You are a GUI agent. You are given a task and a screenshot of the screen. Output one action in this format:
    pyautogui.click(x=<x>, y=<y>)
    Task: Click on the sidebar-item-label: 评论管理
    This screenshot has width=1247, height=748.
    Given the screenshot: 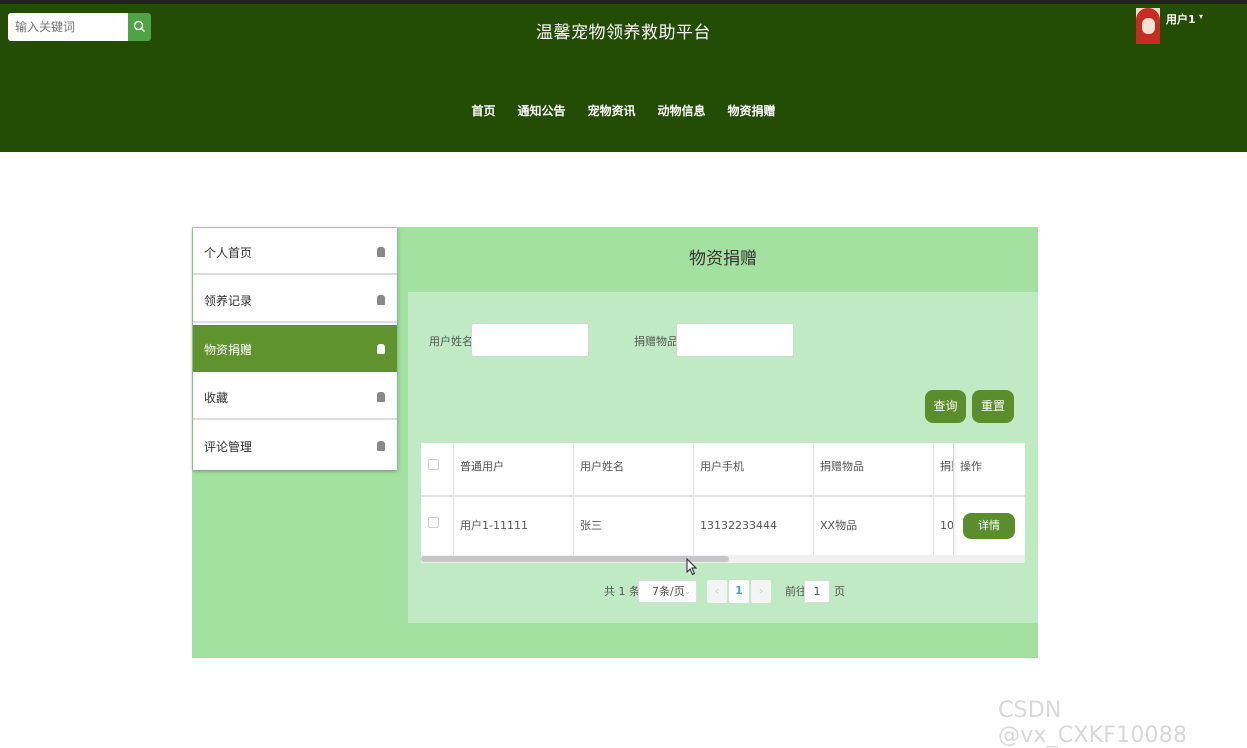 What is the action you would take?
    pyautogui.click(x=228, y=447)
    